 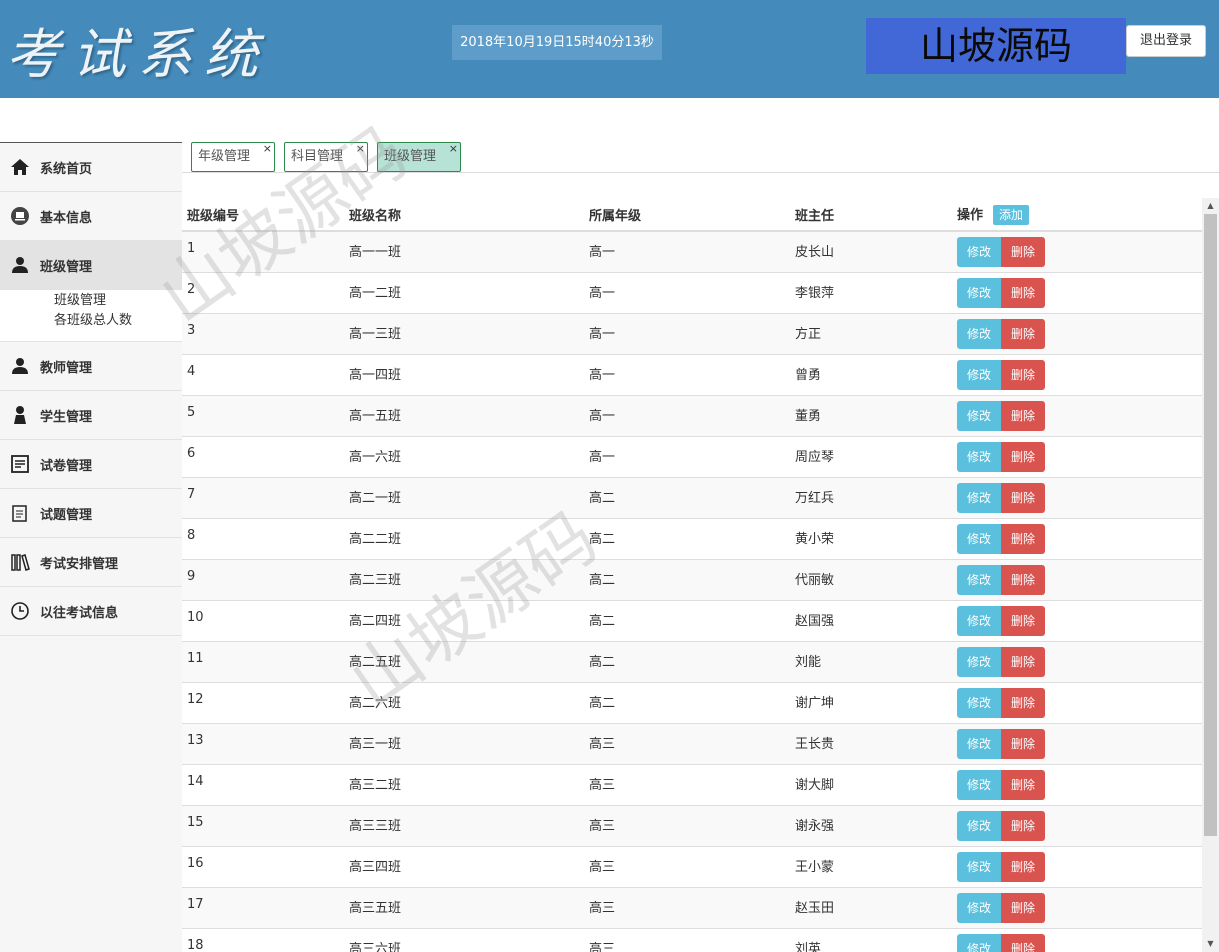 I want to click on sidebar-item-basic-info: 基本信息, so click(x=91, y=216).